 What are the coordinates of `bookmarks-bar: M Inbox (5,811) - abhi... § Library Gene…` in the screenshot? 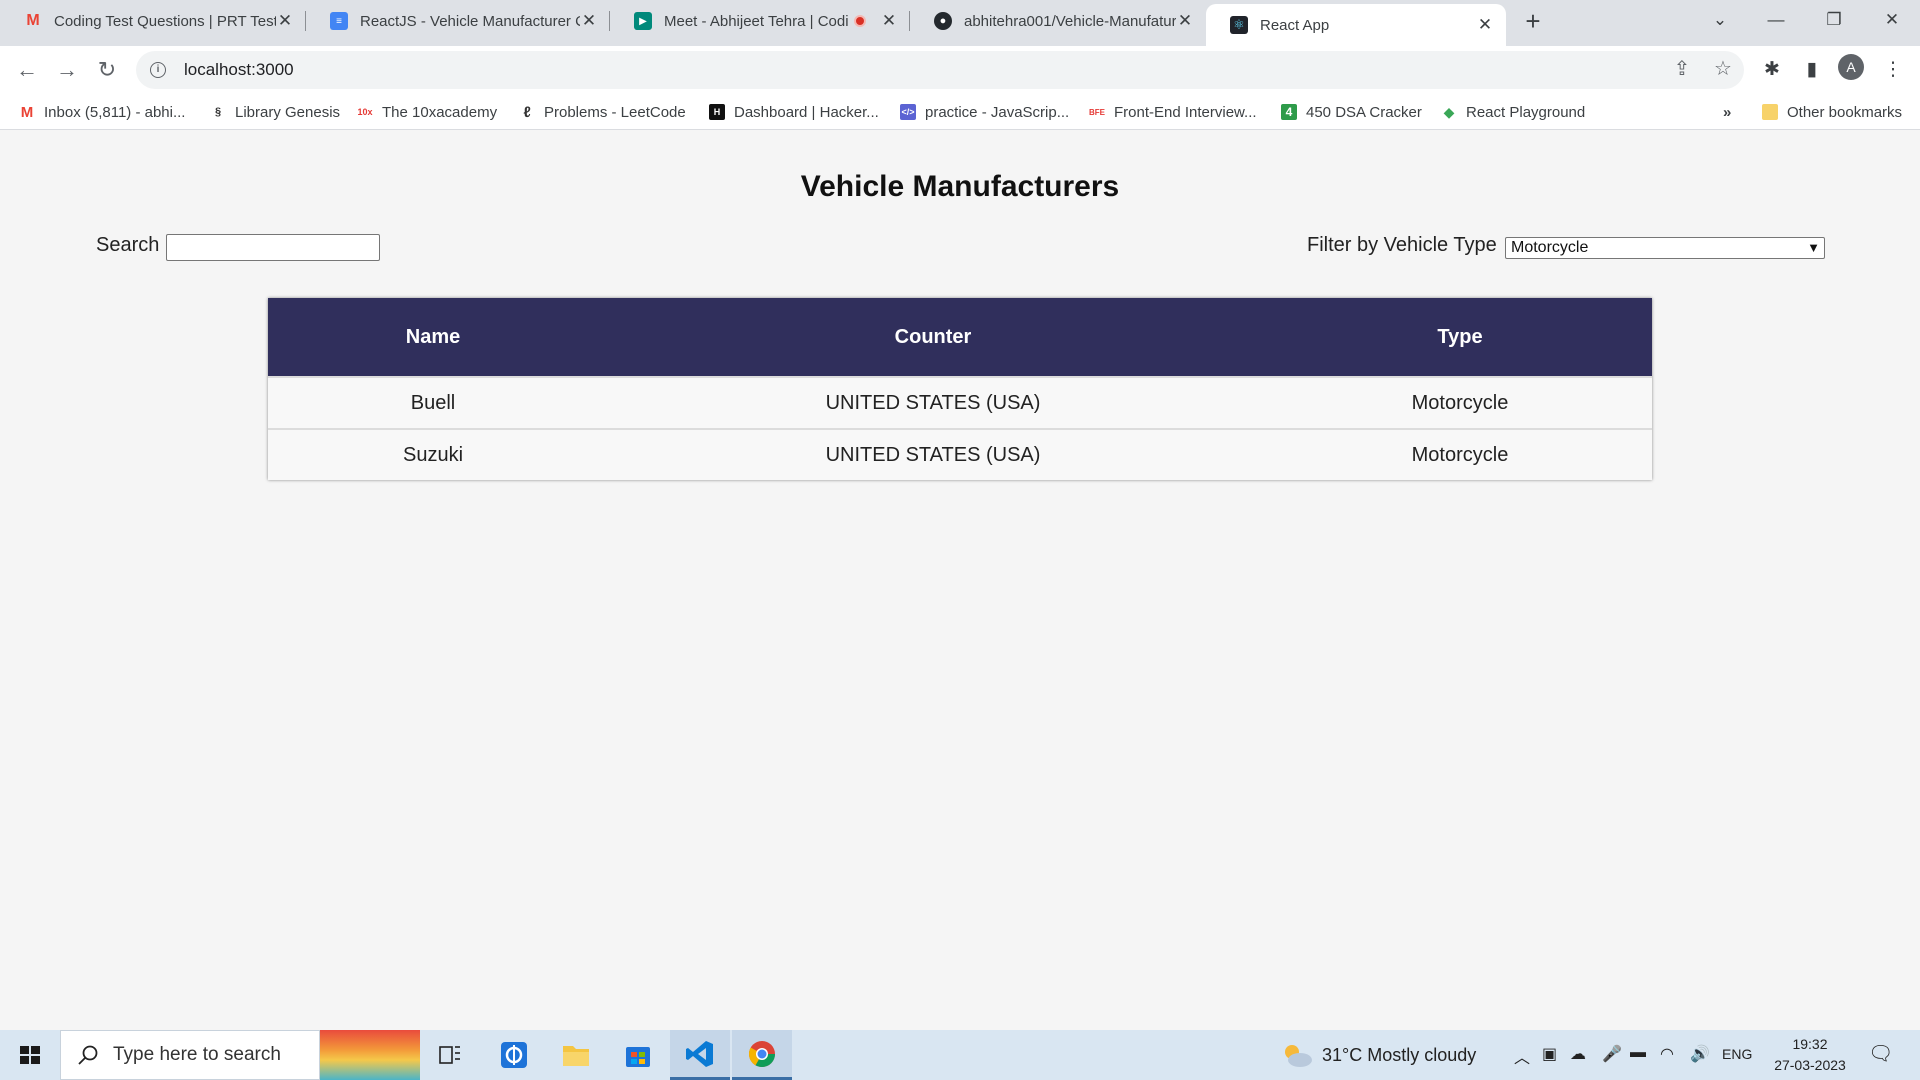 It's located at (960, 112).